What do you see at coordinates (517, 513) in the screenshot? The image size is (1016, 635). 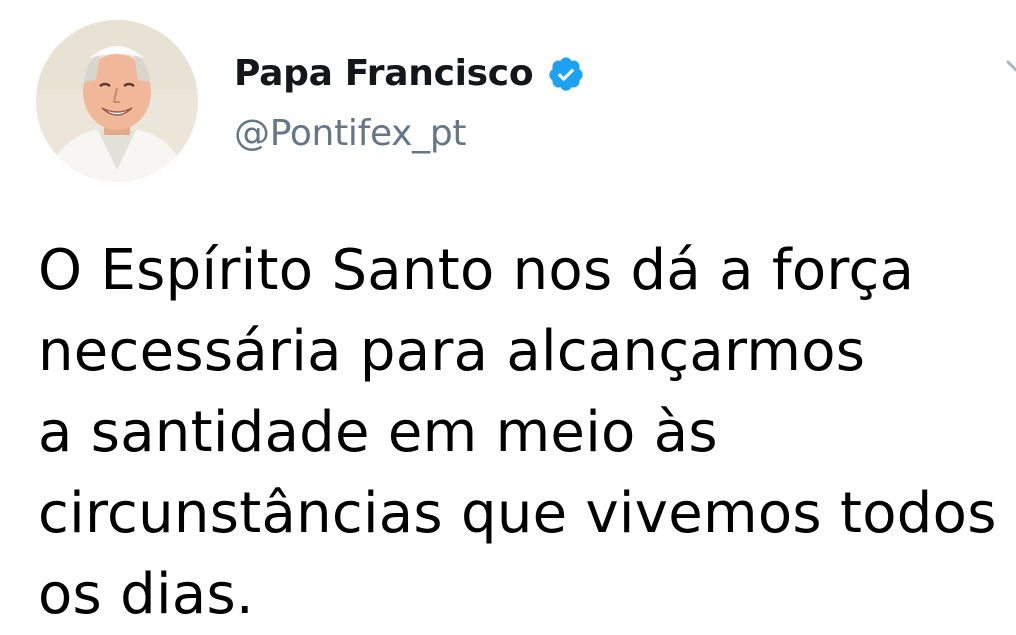 I see `tweet-text-line: circunstâncias que vivemos todos` at bounding box center [517, 513].